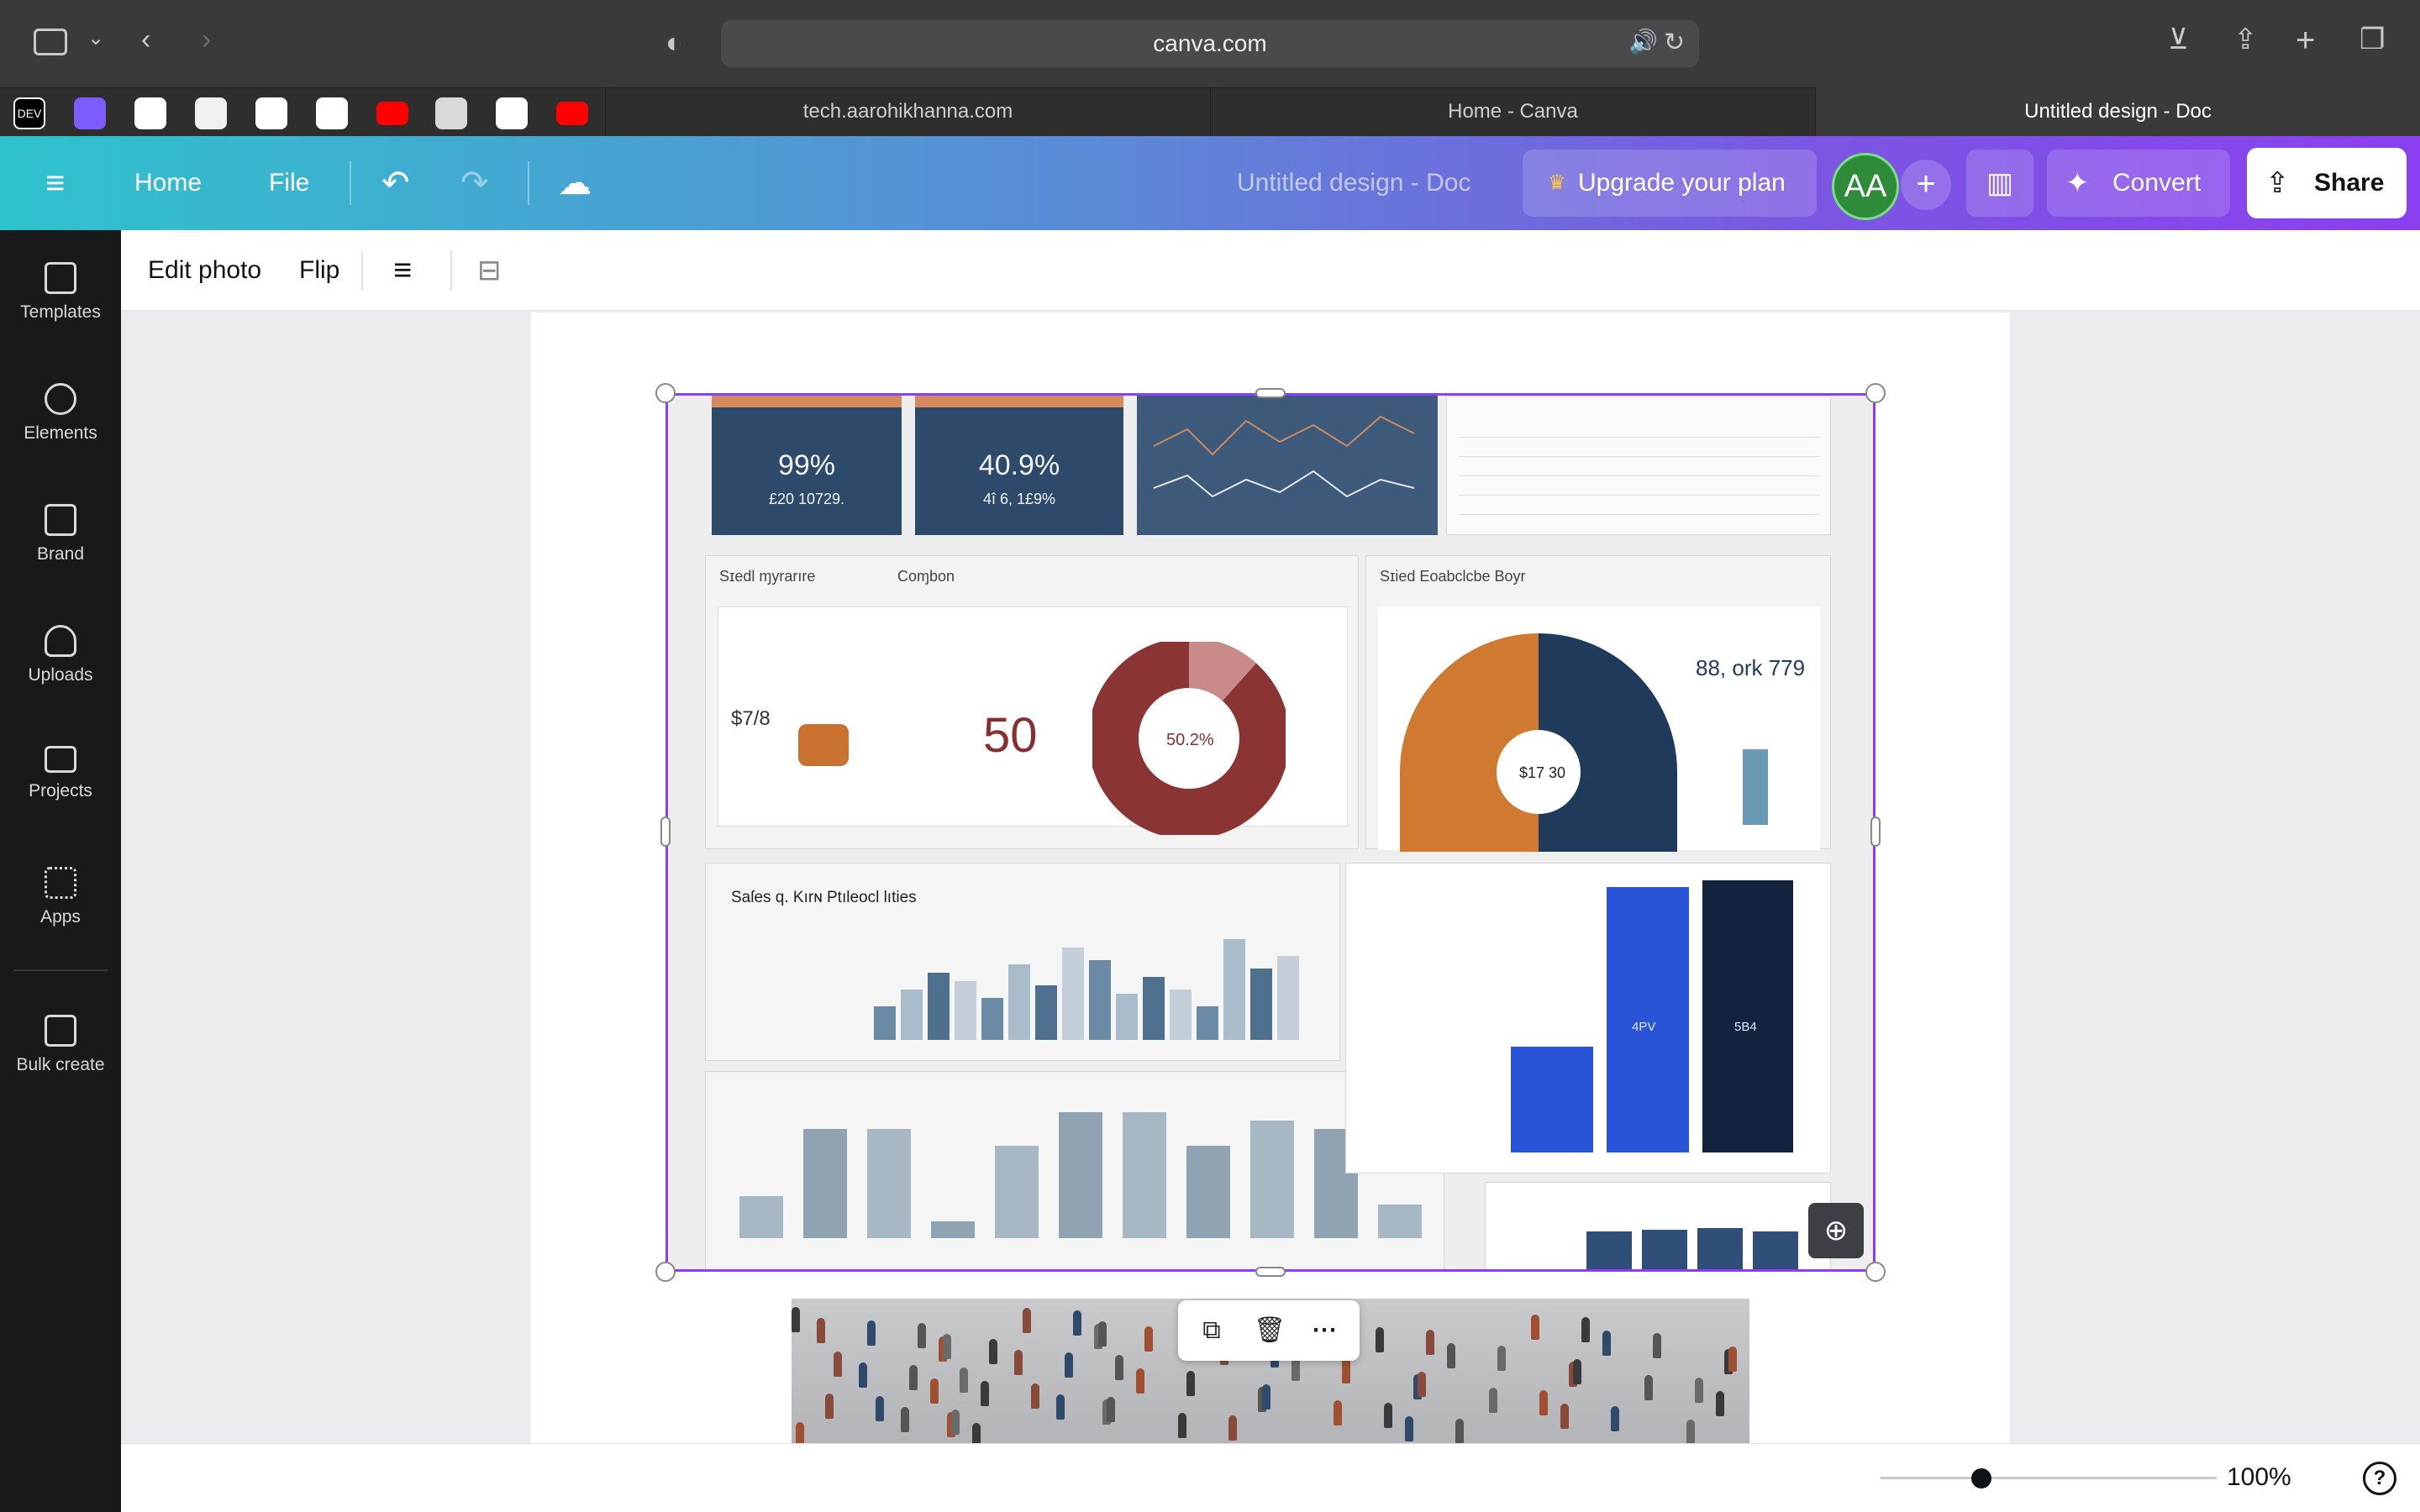 The width and height of the screenshot is (2420, 1512). Describe the element at coordinates (271, 113) in the screenshot. I see `openai-icon` at that location.